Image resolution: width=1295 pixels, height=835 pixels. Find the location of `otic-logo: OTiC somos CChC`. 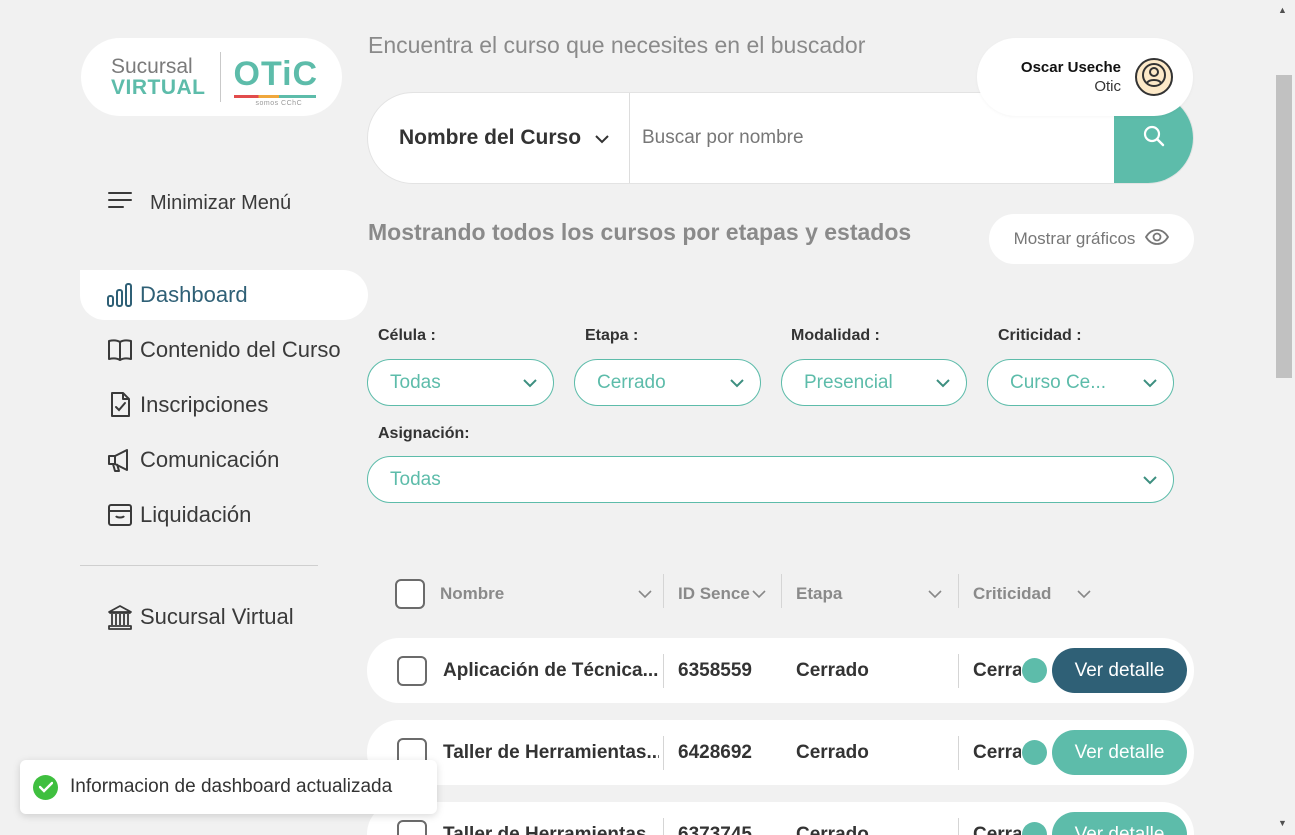

otic-logo: OTiC somos CChC is located at coordinates (276, 79).